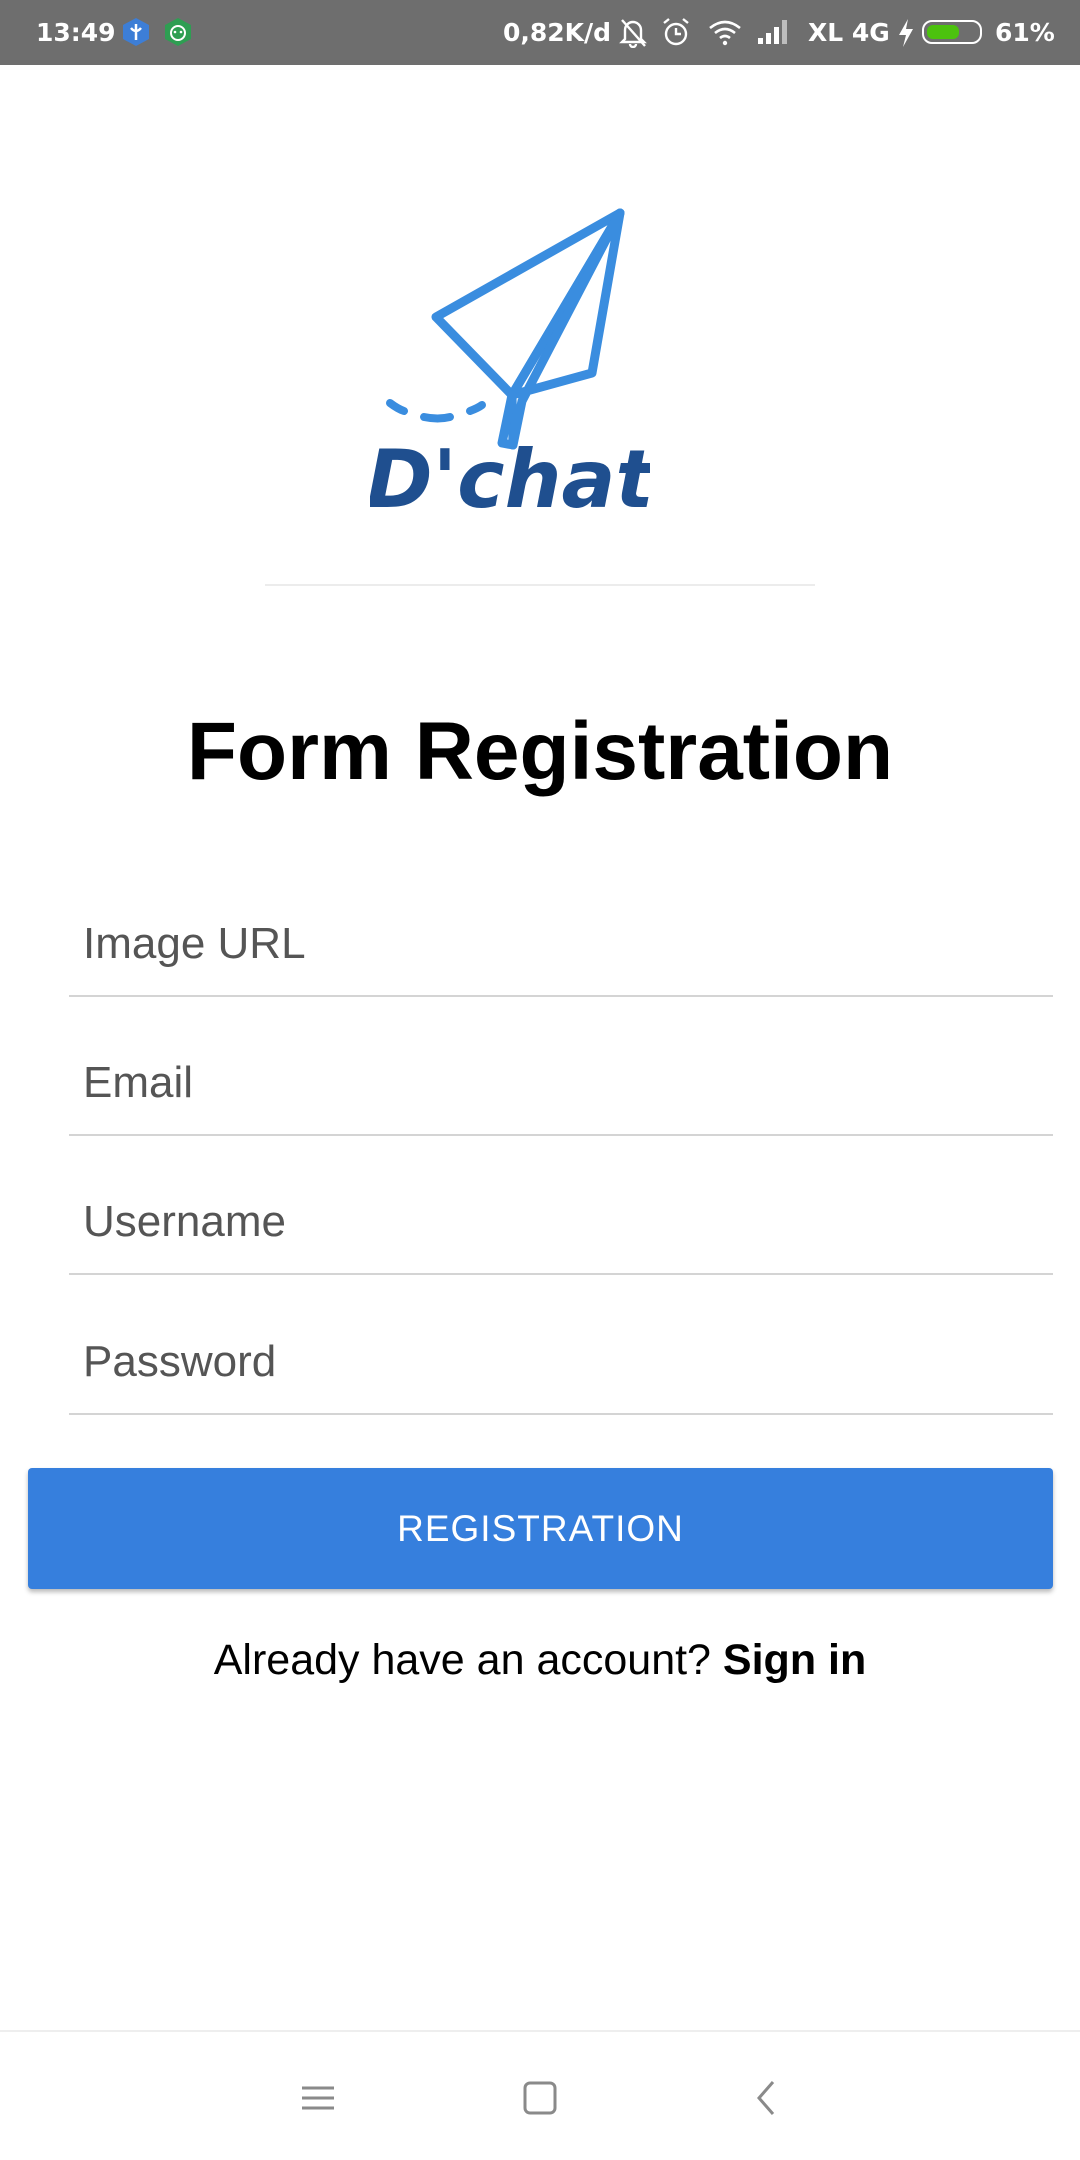 Image resolution: width=1080 pixels, height=2160 pixels. What do you see at coordinates (633, 32) in the screenshot?
I see `bell-muted-icon` at bounding box center [633, 32].